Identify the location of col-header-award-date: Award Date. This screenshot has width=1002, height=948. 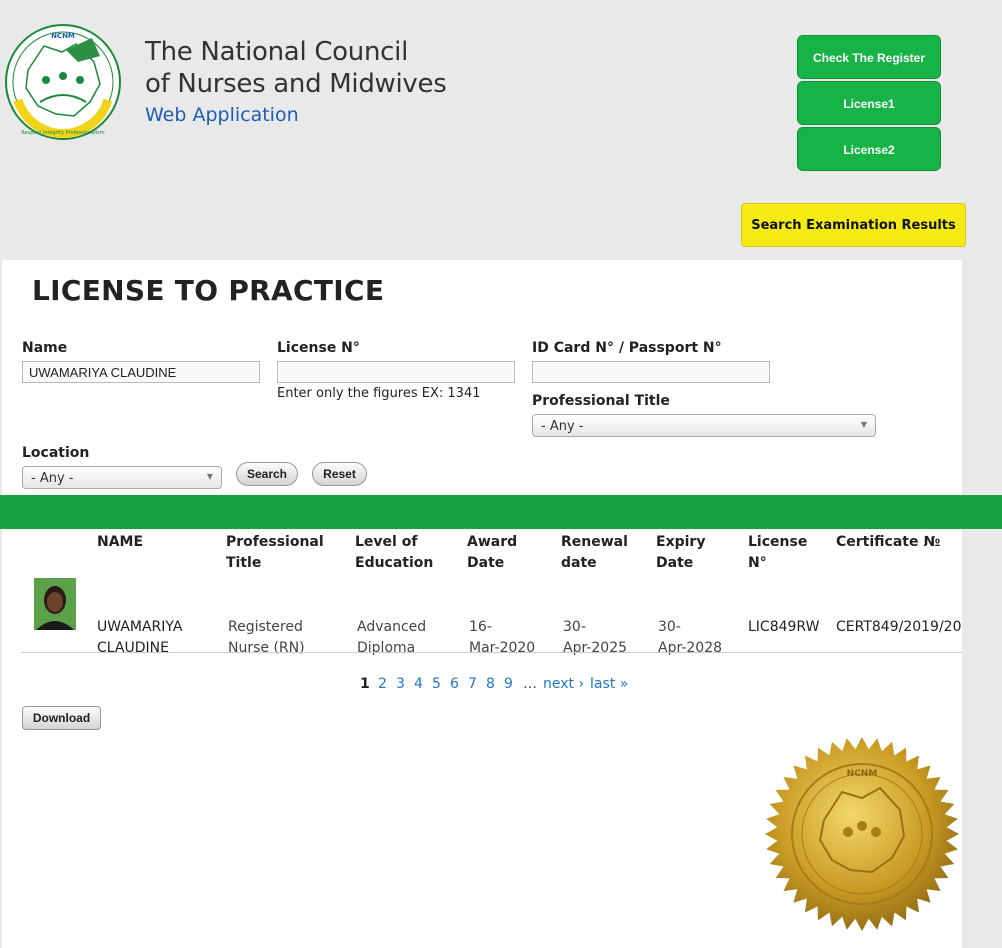
(492, 552).